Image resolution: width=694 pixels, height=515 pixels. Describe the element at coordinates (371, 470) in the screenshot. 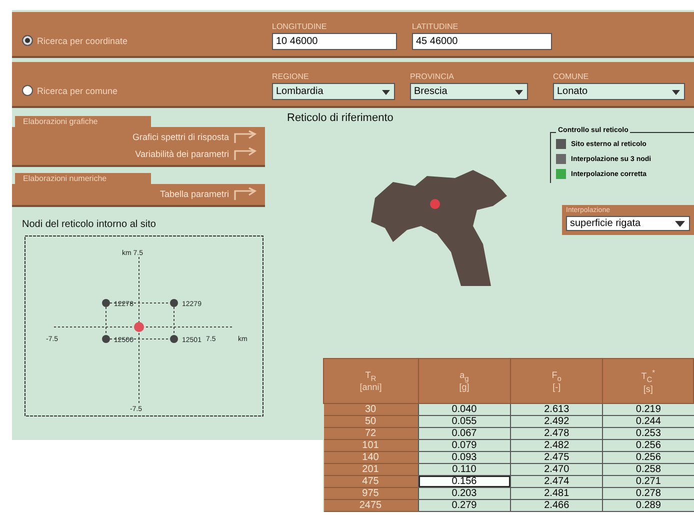

I see `table-cell: 201` at that location.